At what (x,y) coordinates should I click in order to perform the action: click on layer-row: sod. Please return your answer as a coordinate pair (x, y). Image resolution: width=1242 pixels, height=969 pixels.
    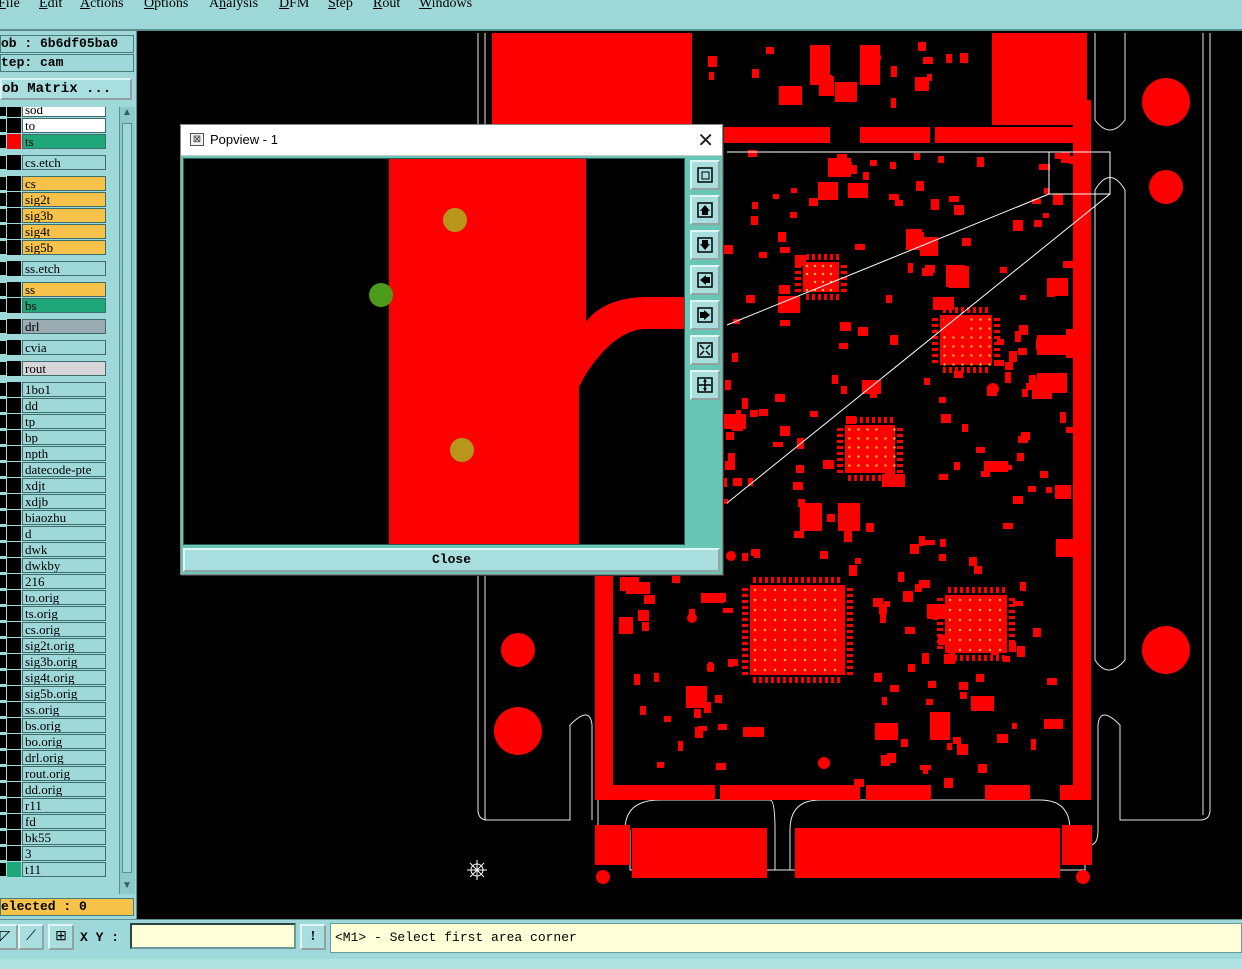
    Looking at the image, I should click on (59, 112).